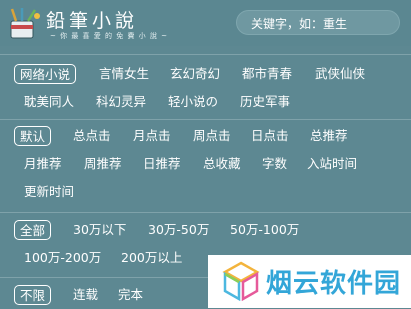 The image size is (411, 309). What do you see at coordinates (33, 230) in the screenshot?
I see `length-option-selected: 全部` at bounding box center [33, 230].